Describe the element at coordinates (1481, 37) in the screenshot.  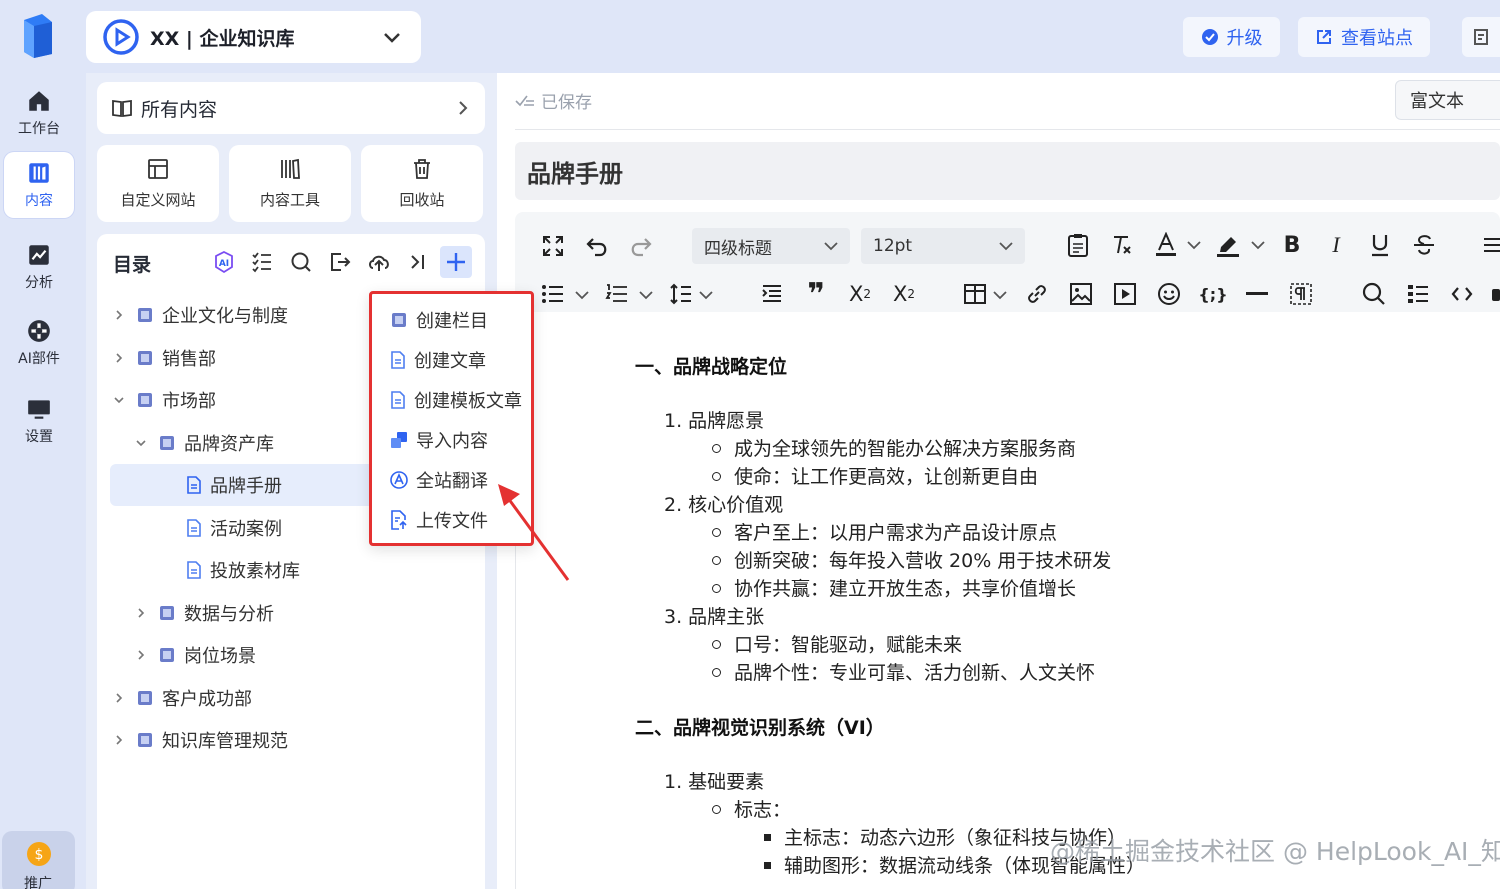
I see `more-top-button` at that location.